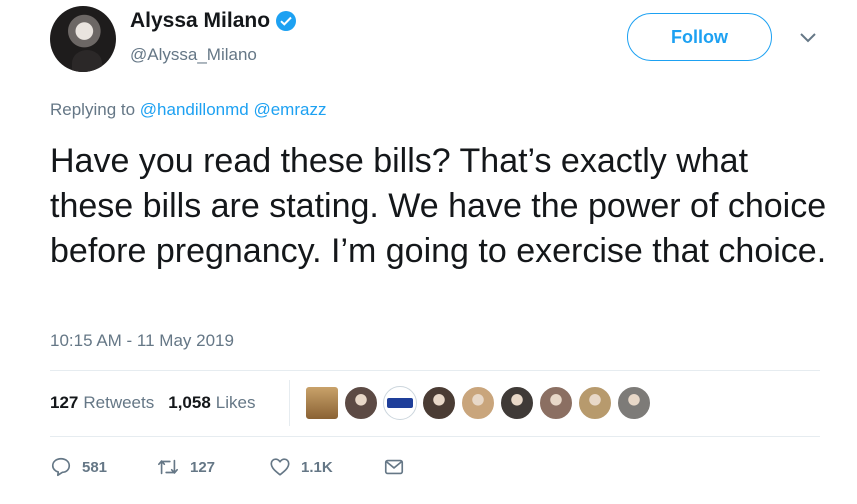 The image size is (857, 504). I want to click on envelope-icon, so click(394, 467).